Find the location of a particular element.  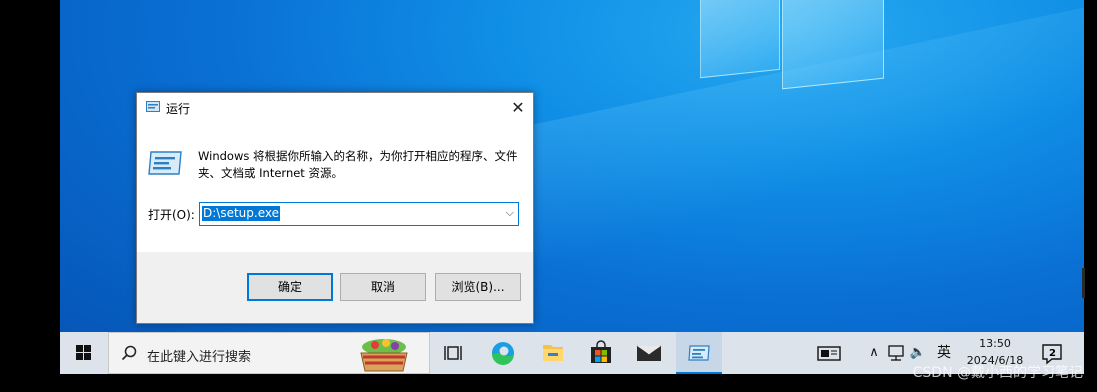

network-icon is located at coordinates (896, 353).